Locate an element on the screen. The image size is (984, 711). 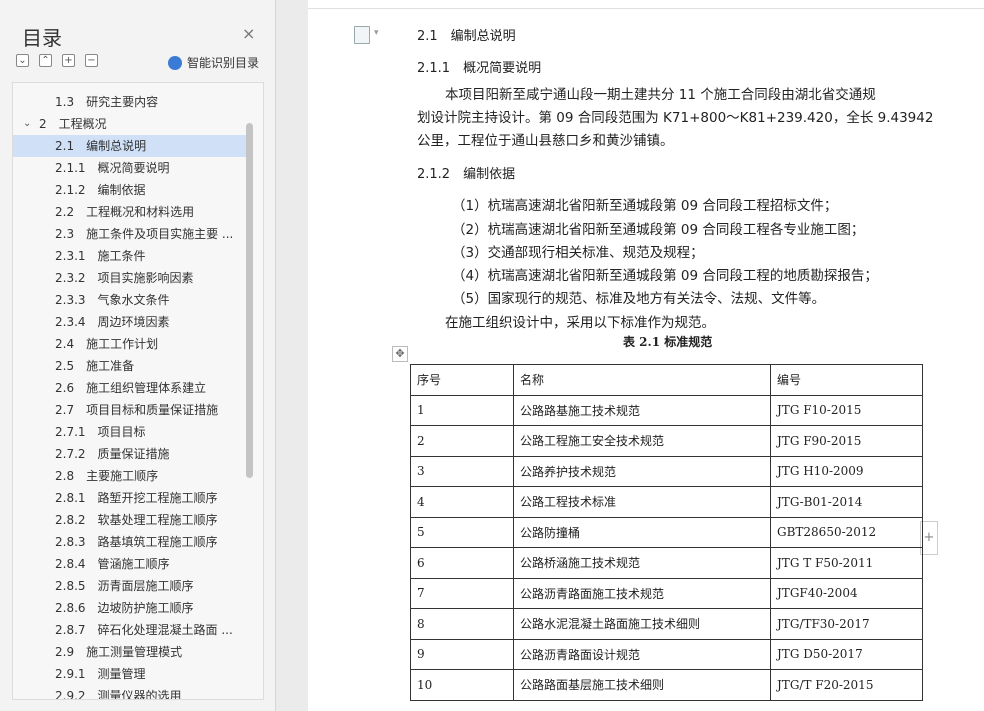
toc-item-label: 2.9.1 测量管理 is located at coordinates (100, 674).